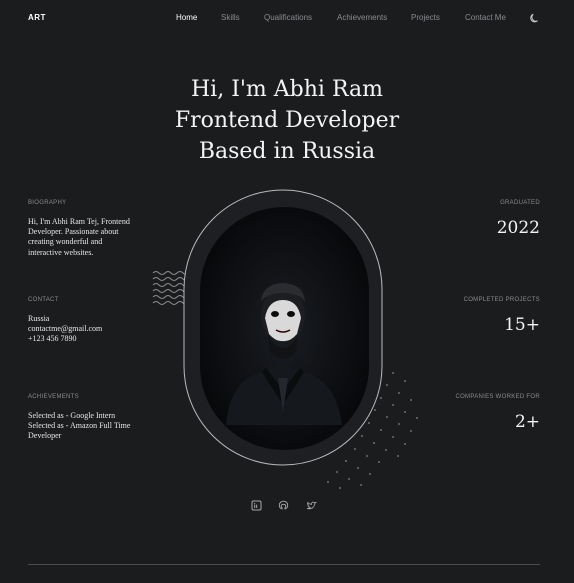 This screenshot has width=574, height=583. Describe the element at coordinates (311, 505) in the screenshot. I see `twitter-icon` at that location.